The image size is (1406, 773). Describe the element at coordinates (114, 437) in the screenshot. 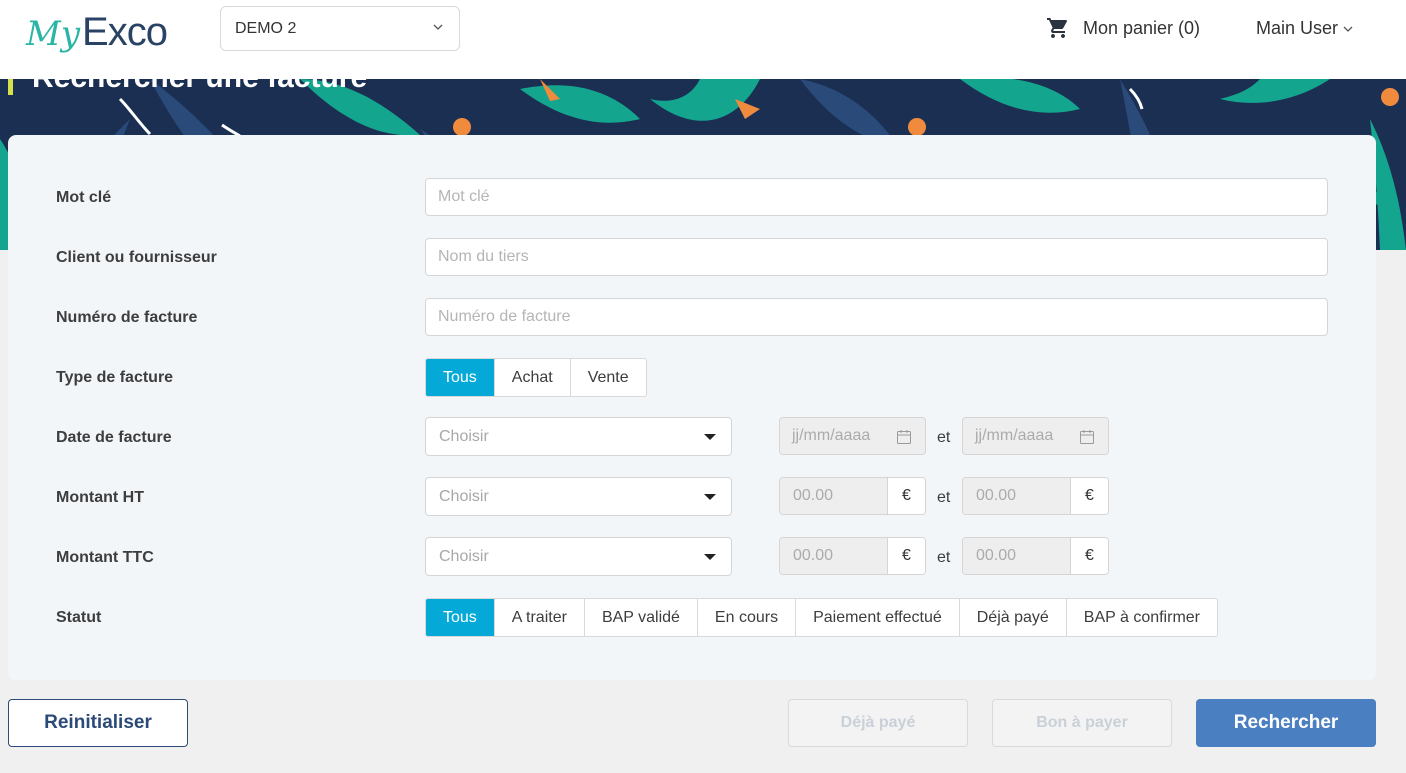

I see `invoice-date-label: Date de facture` at that location.